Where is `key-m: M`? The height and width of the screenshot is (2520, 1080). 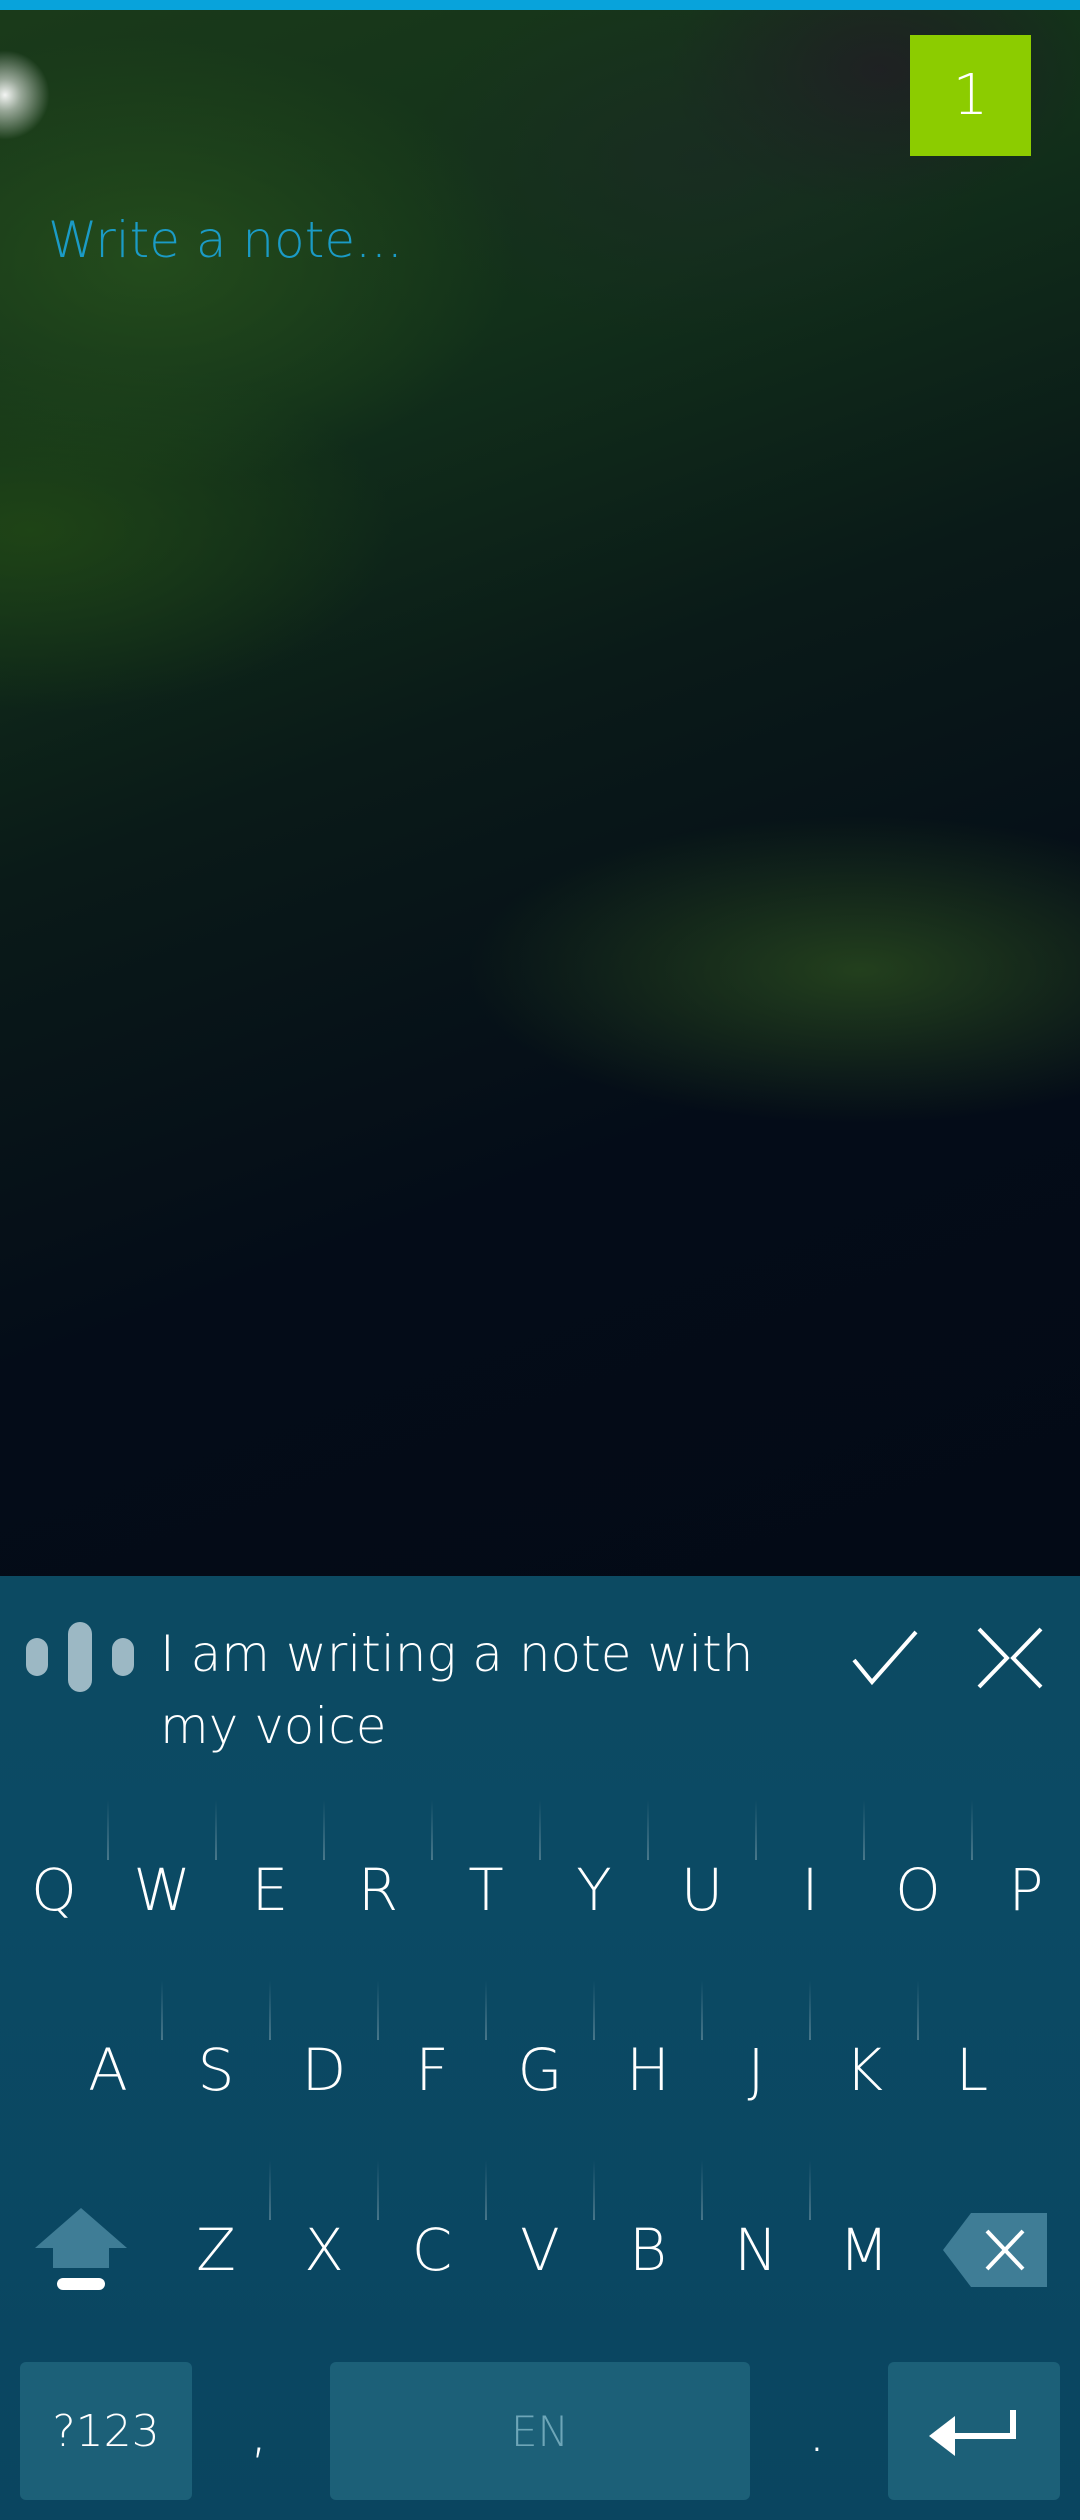 key-m: M is located at coordinates (864, 2250).